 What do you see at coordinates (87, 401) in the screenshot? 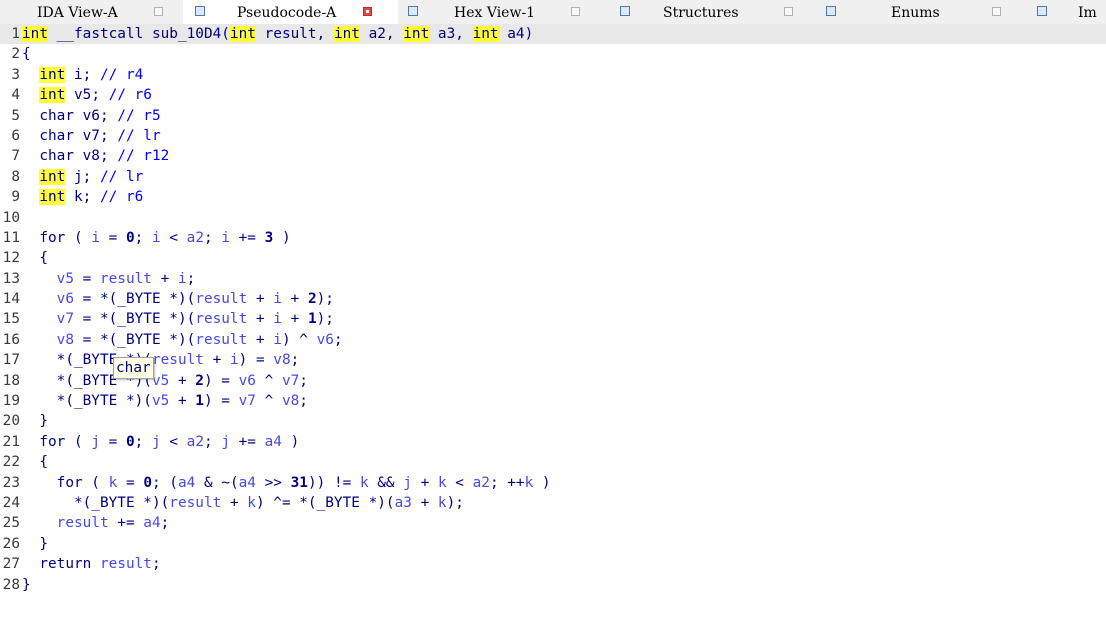
I see `code-token: *(_BYTE *)(` at bounding box center [87, 401].